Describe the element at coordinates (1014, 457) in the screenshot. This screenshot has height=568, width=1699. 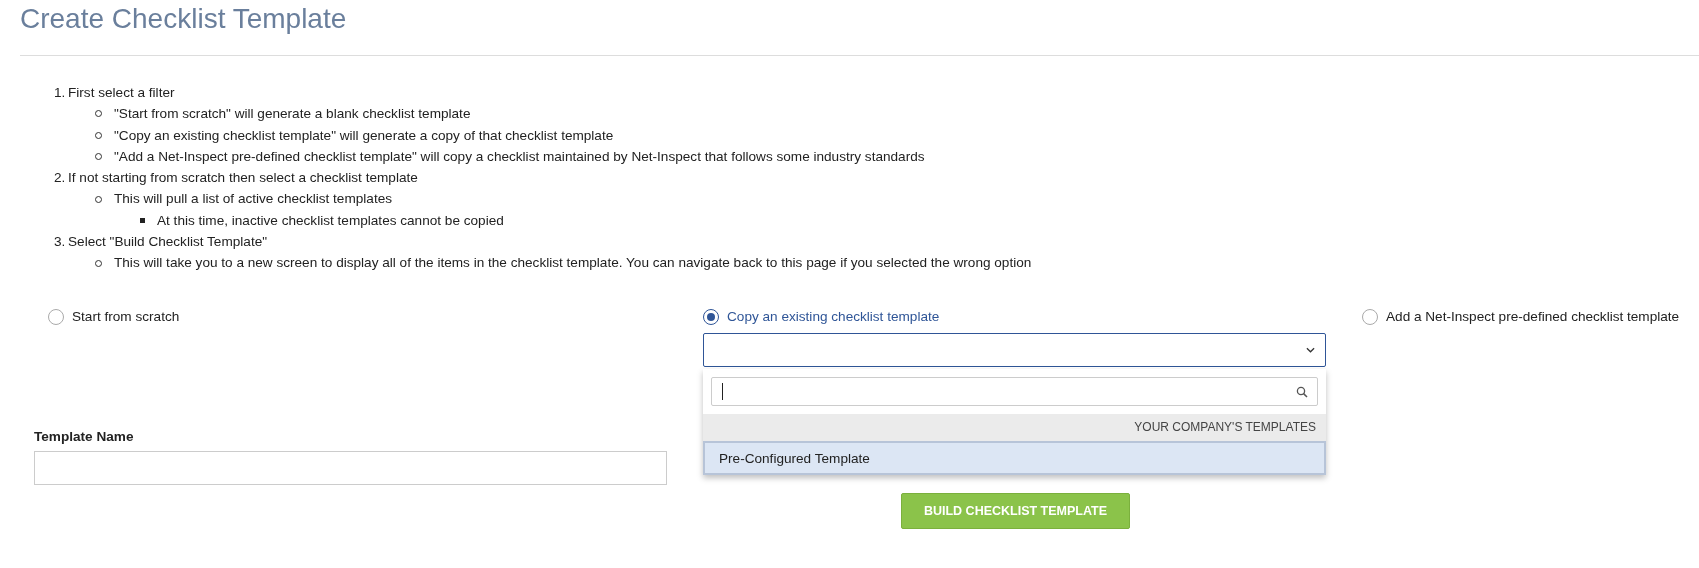
I see `dropdown-option: Pre-Configured Template` at that location.